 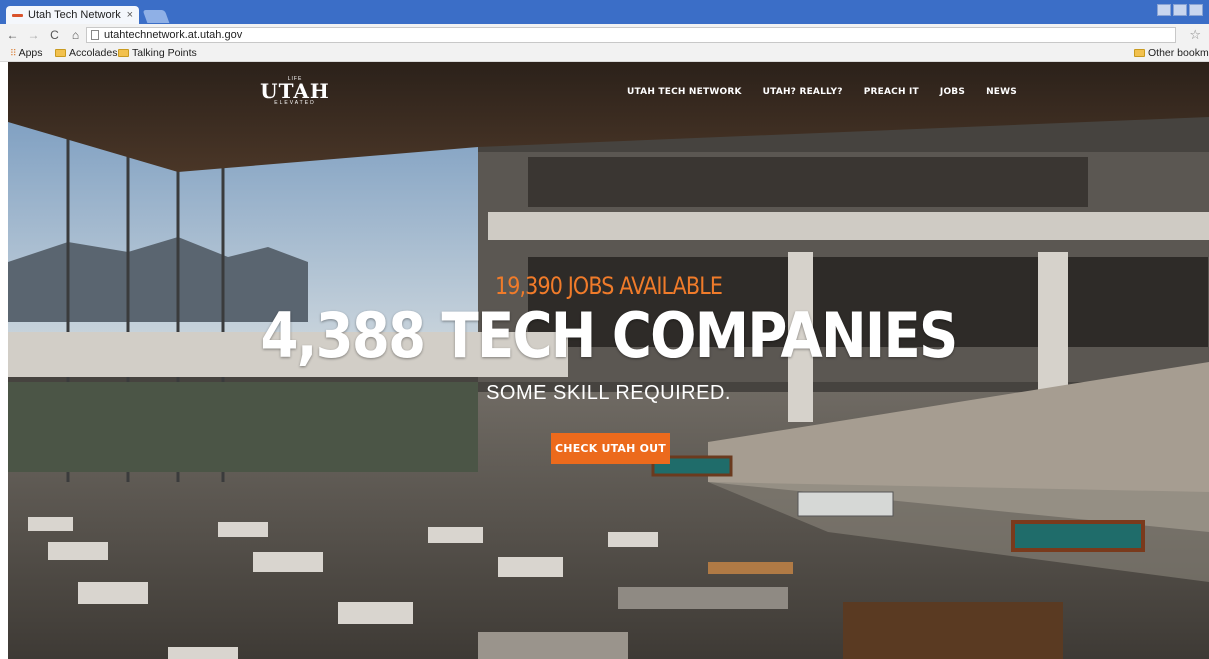 I want to click on bookmark-apps: ⠿ Apps, so click(x=26, y=53).